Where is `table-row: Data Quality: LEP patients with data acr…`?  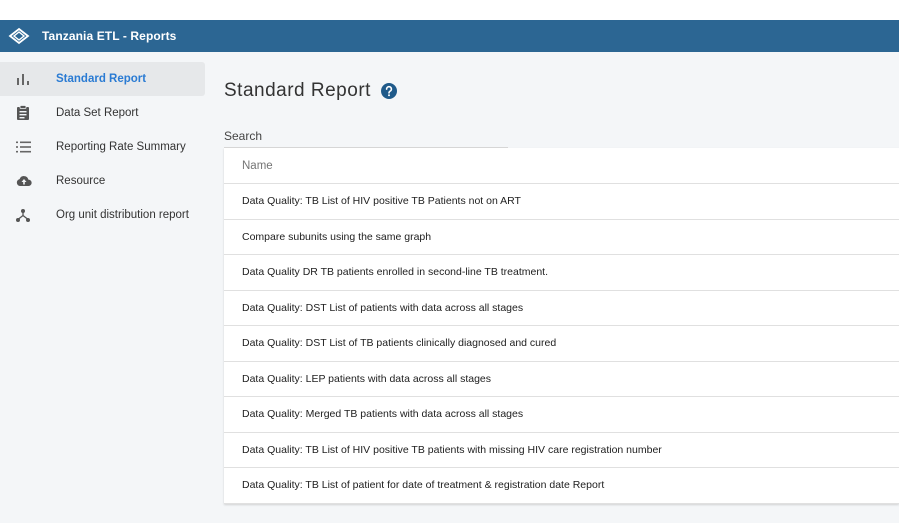 table-row: Data Quality: LEP patients with data acr… is located at coordinates (561, 379).